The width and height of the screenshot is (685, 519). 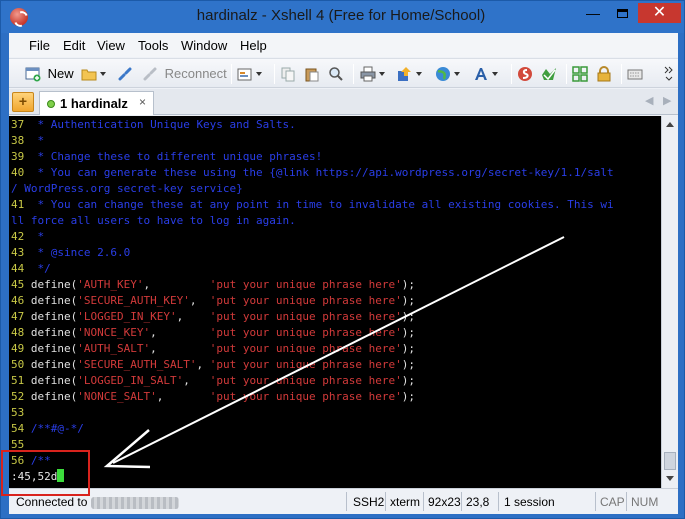 I want to click on toolbar-overflow-button, so click(x=669, y=72).